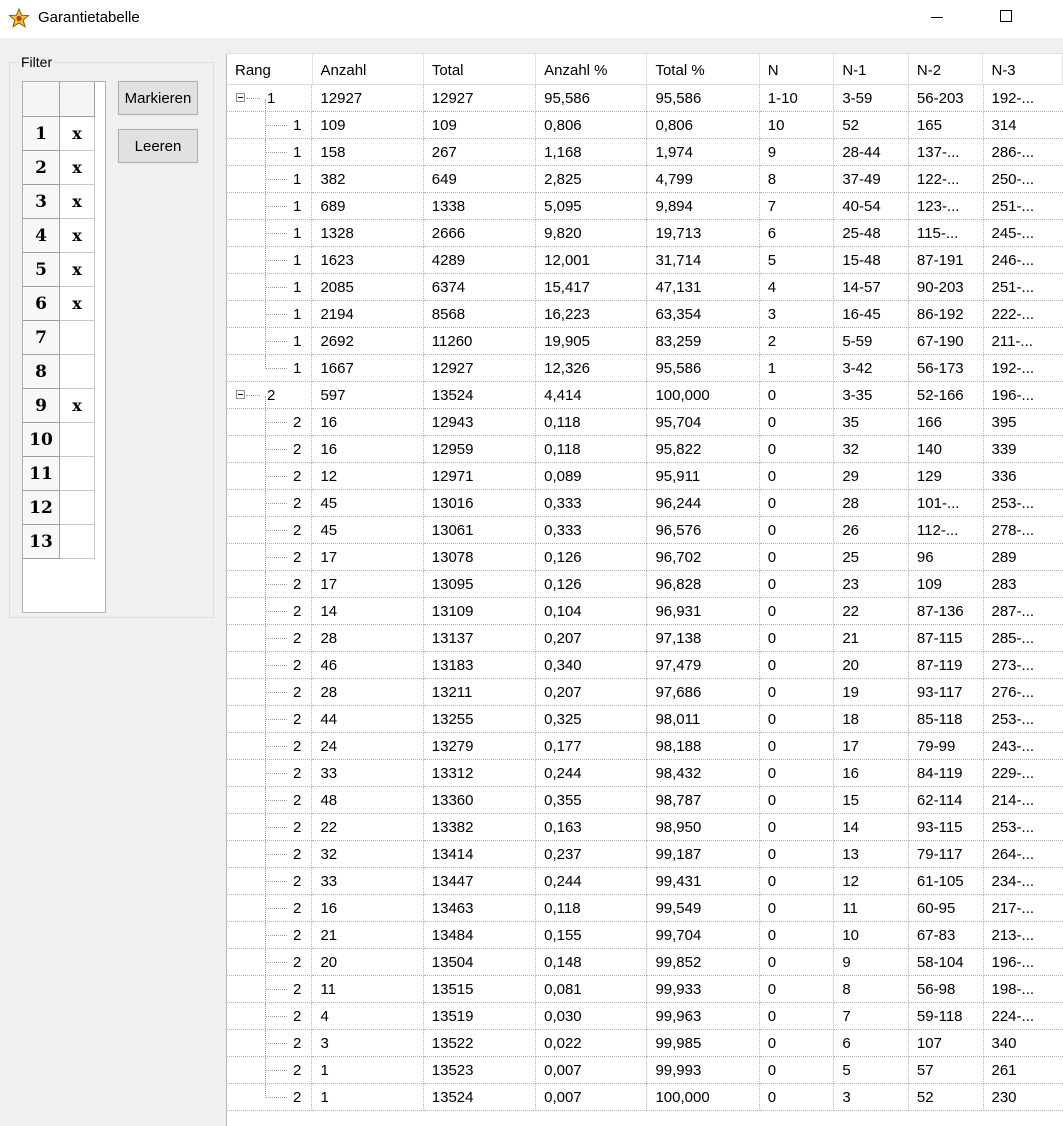  What do you see at coordinates (645, 476) in the screenshot?
I see `table-row: 2 12 12971 0,089 95,911 0 29 129 336` at bounding box center [645, 476].